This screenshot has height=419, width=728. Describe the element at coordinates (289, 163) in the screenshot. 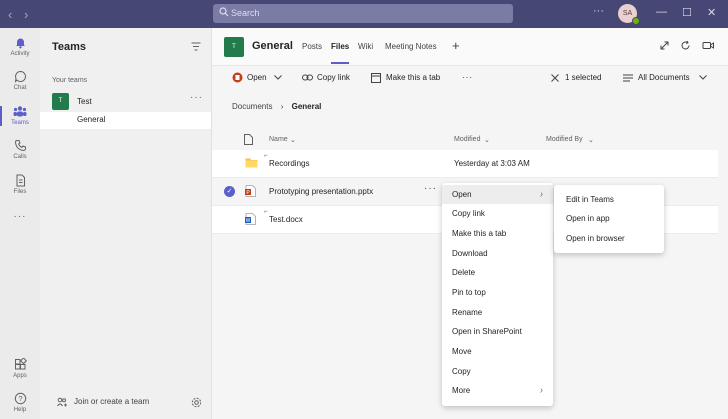

I see `file-name: Recordings` at that location.